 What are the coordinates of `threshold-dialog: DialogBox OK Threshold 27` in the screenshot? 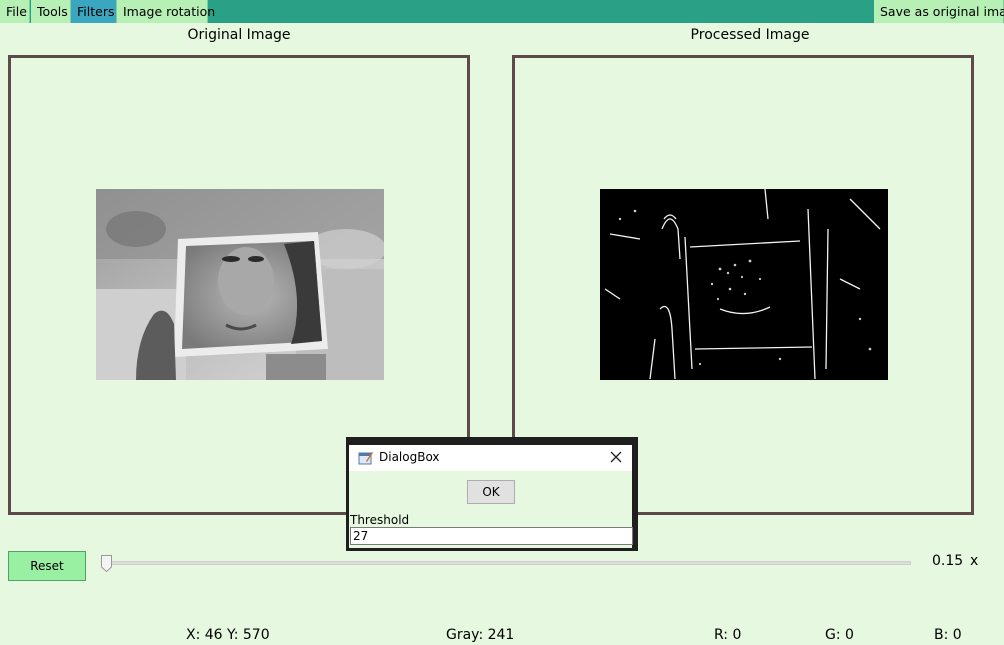 It's located at (492, 494).